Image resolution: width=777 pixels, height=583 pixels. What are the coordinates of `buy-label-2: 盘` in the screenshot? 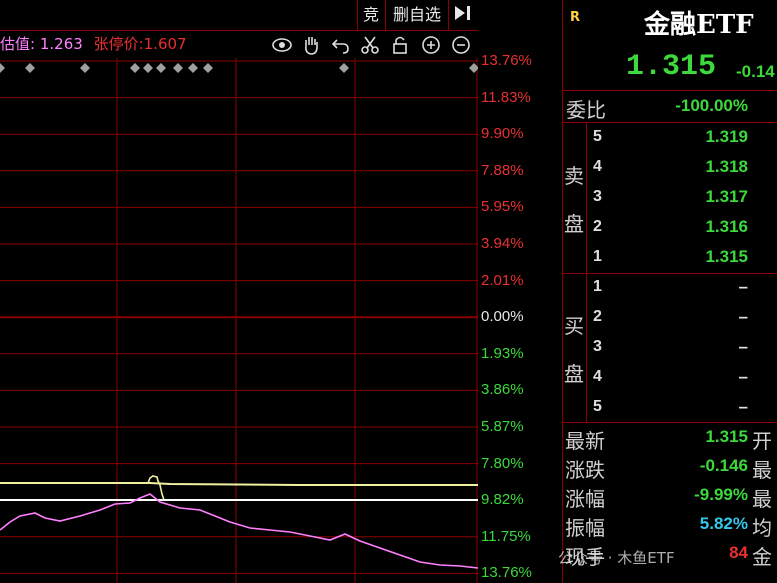 It's located at (574, 374).